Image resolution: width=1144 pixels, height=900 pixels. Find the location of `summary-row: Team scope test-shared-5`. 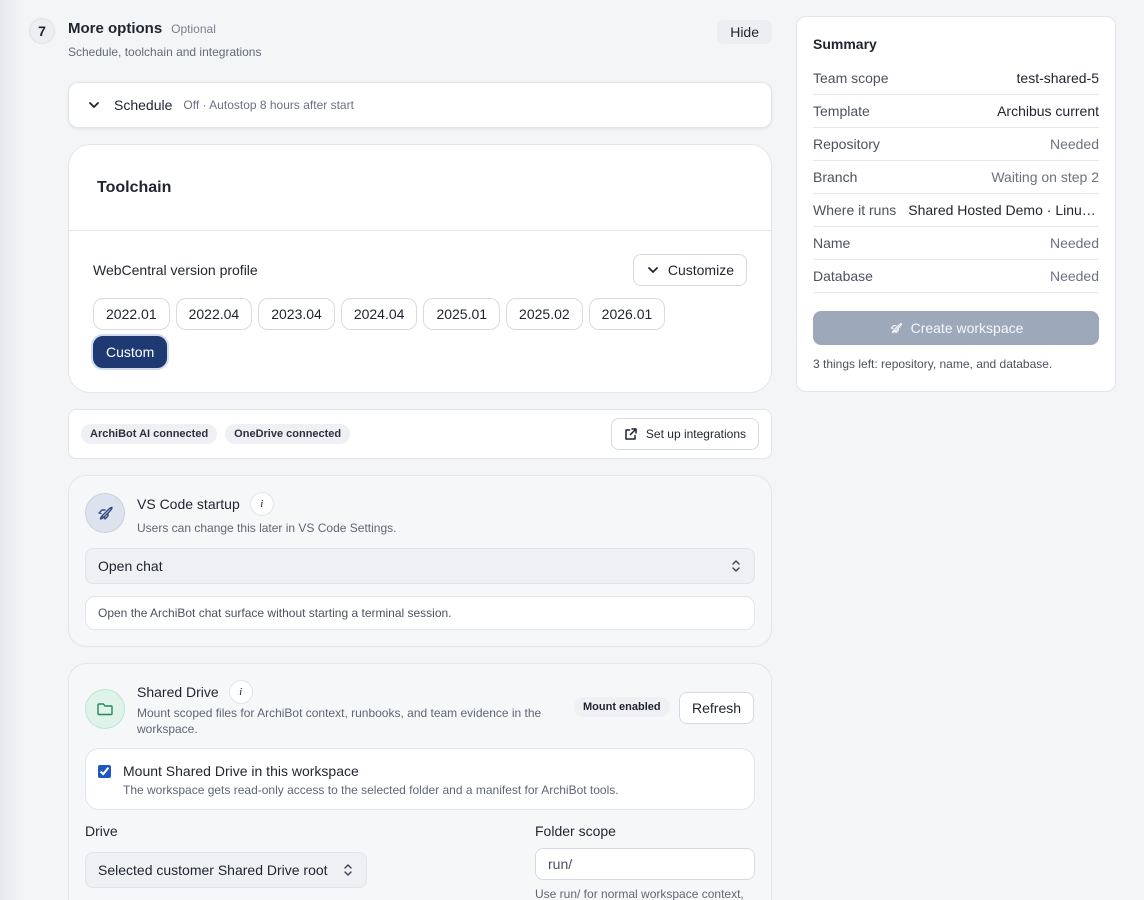

summary-row: Team scope test-shared-5 is located at coordinates (956, 78).